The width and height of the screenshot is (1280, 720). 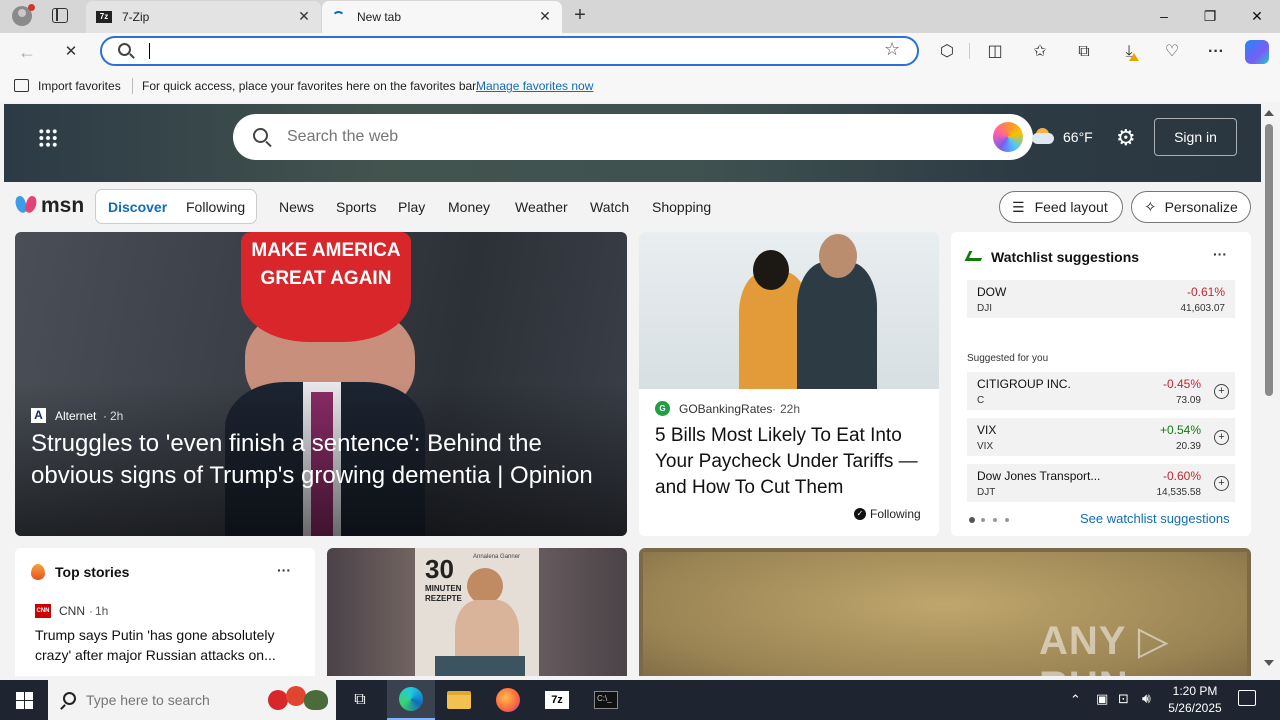 I want to click on hat-line-1: MAKE AMERICA, so click(x=326, y=250).